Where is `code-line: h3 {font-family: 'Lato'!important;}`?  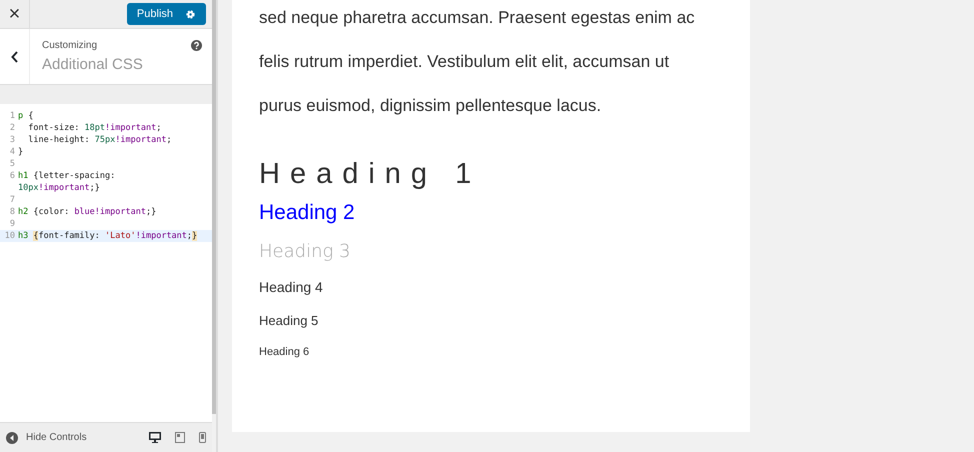
code-line: h3 {font-family: 'Lato'!important;} is located at coordinates (108, 236).